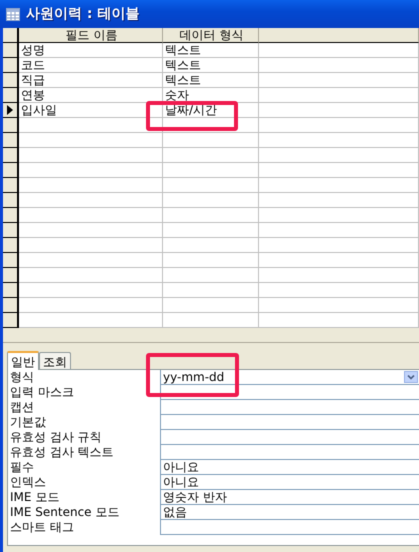 The width and height of the screenshot is (419, 552). Describe the element at coordinates (91, 80) in the screenshot. I see `table-cell: 직급` at that location.